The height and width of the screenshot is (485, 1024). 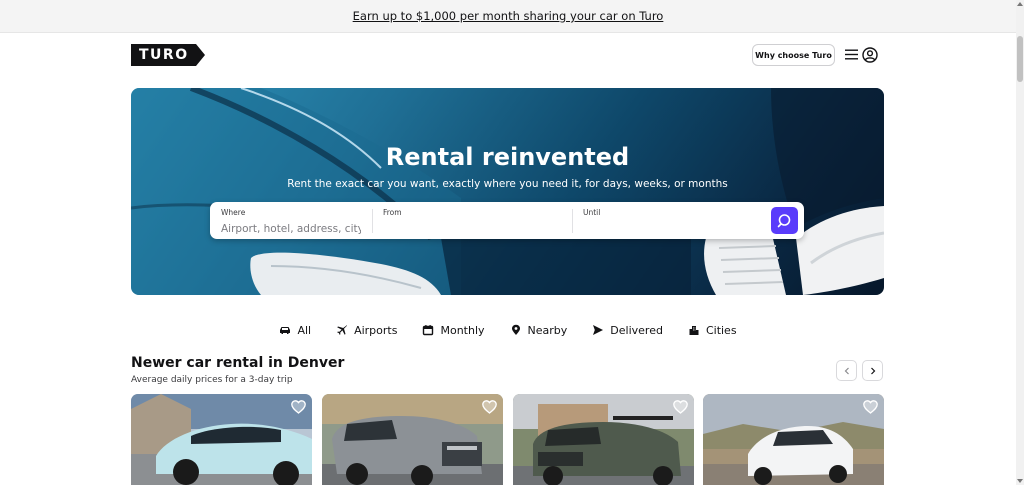 I want to click on account-circle-icon, so click(x=870, y=55).